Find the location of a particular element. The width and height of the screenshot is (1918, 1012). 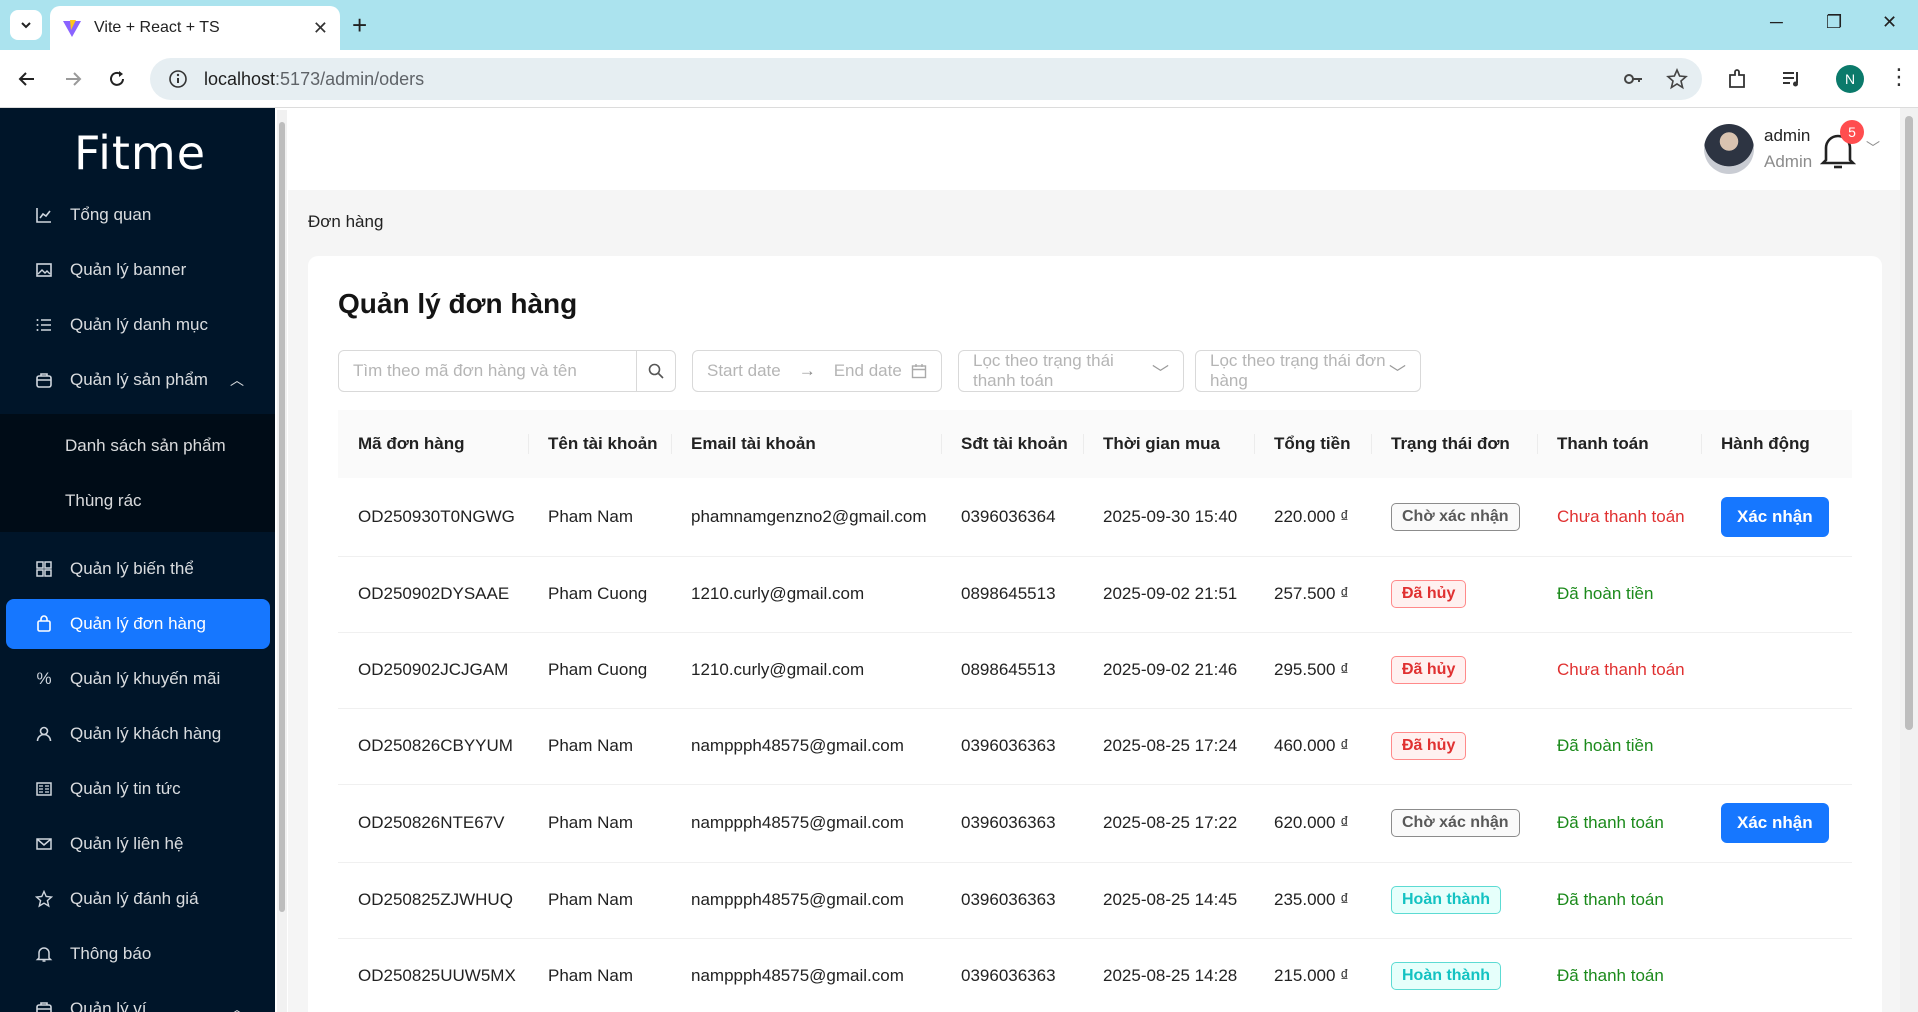

sidebar-item-reviews: Quản lý đánh giá is located at coordinates (138, 899).